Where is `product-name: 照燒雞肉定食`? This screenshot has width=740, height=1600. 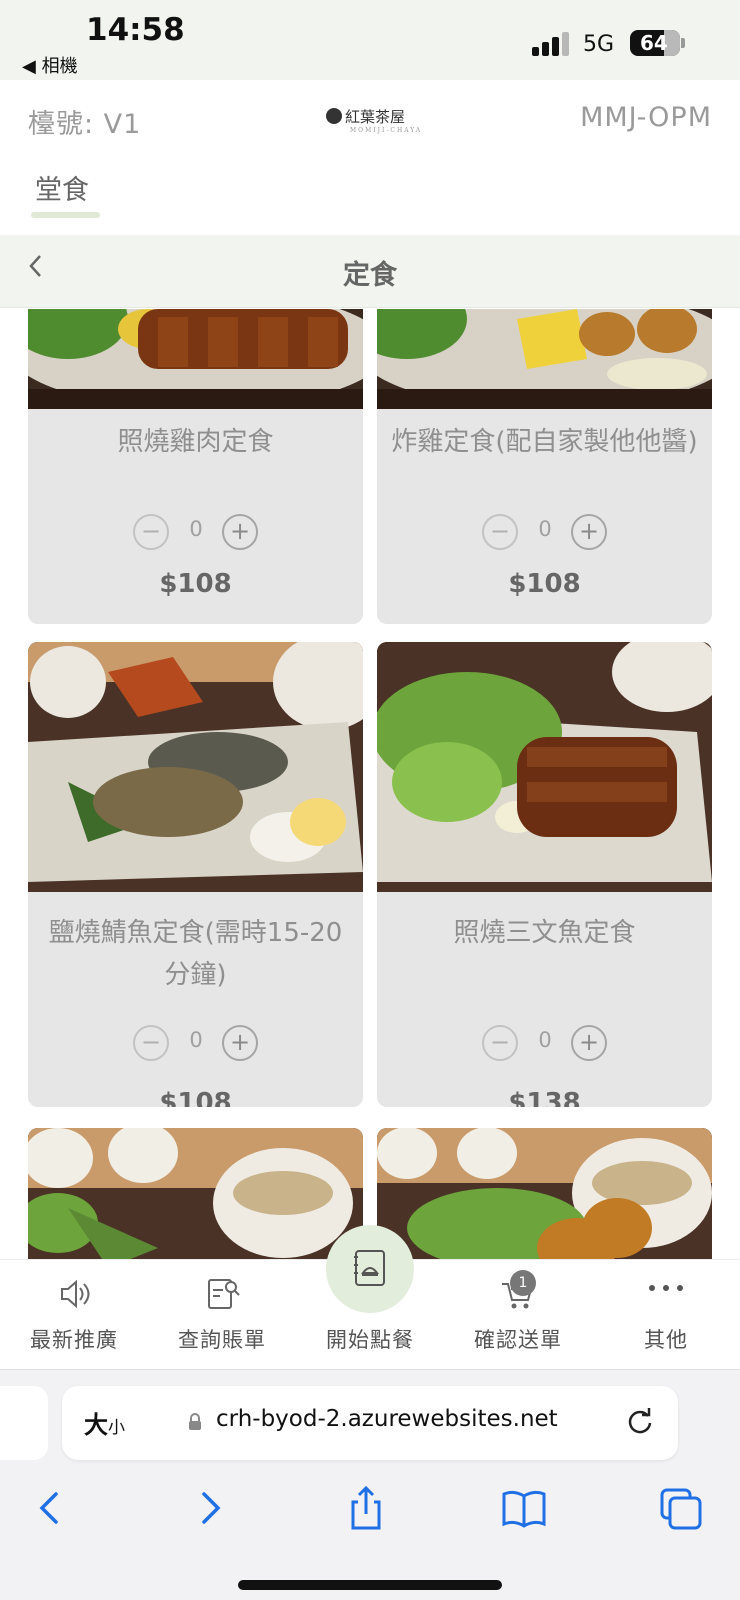
product-name: 照燒雞肉定食 is located at coordinates (195, 442).